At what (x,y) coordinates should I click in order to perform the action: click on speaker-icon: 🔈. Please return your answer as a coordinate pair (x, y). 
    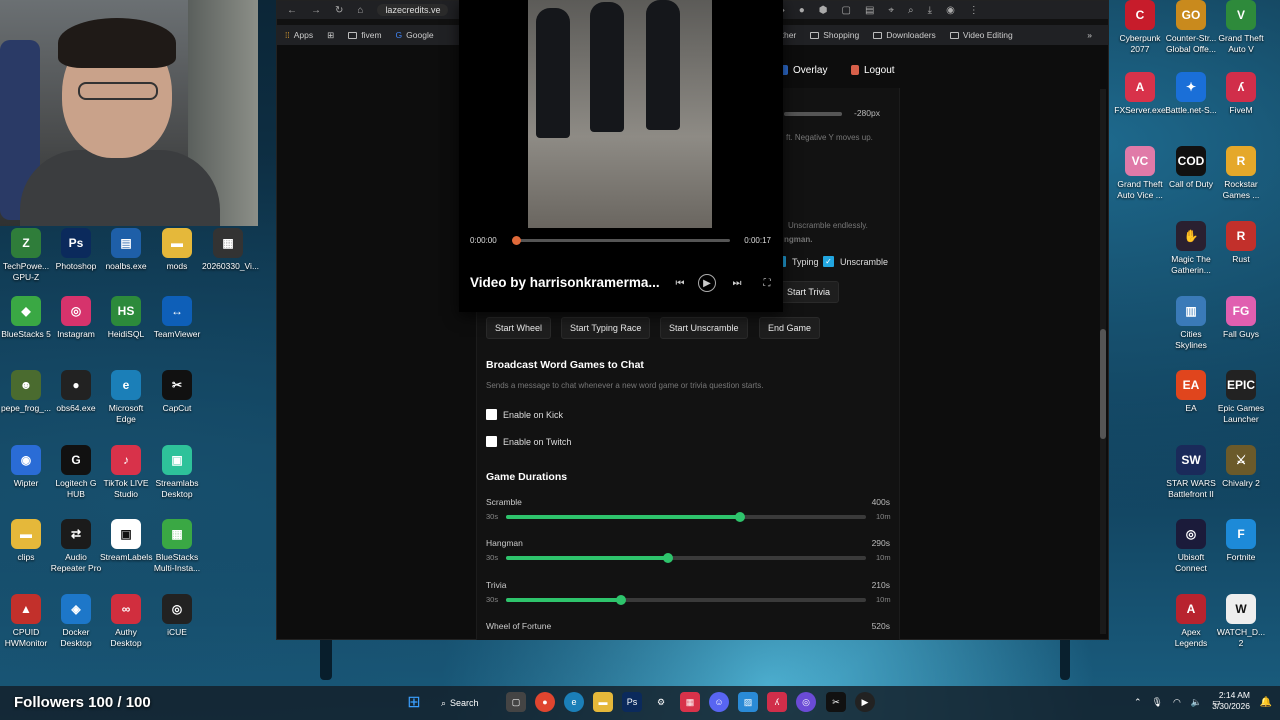
    Looking at the image, I should click on (1196, 702).